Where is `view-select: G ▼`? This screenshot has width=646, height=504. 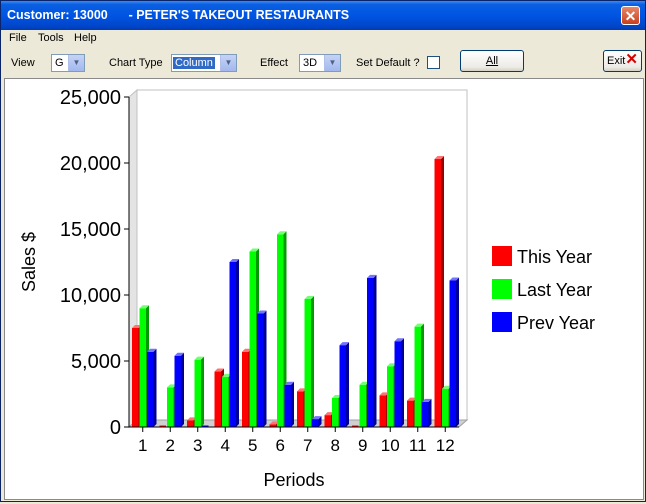 view-select: G ▼ is located at coordinates (68, 63).